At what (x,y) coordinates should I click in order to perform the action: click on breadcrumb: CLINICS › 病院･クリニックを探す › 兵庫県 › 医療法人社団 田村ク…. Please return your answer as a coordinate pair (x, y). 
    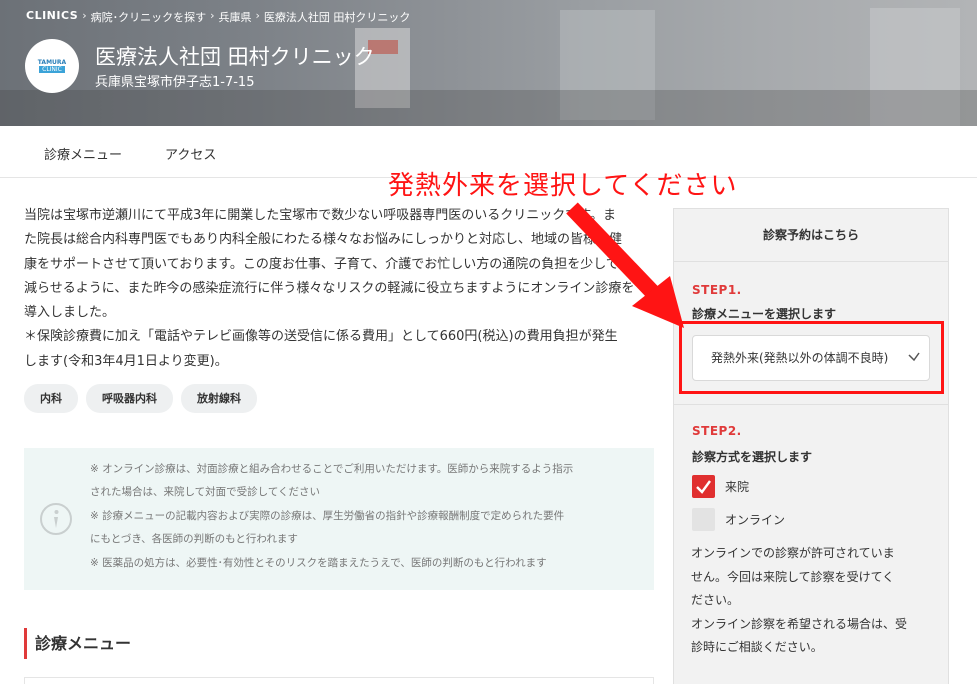
    Looking at the image, I should click on (218, 17).